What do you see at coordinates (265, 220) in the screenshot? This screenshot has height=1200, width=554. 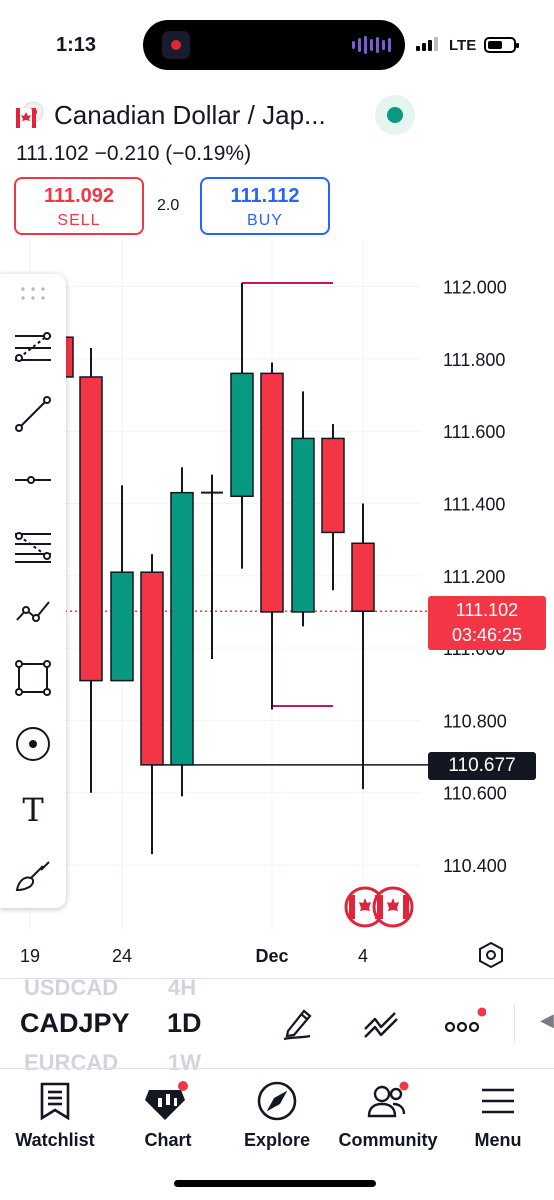 I see `buy-label: BUY` at bounding box center [265, 220].